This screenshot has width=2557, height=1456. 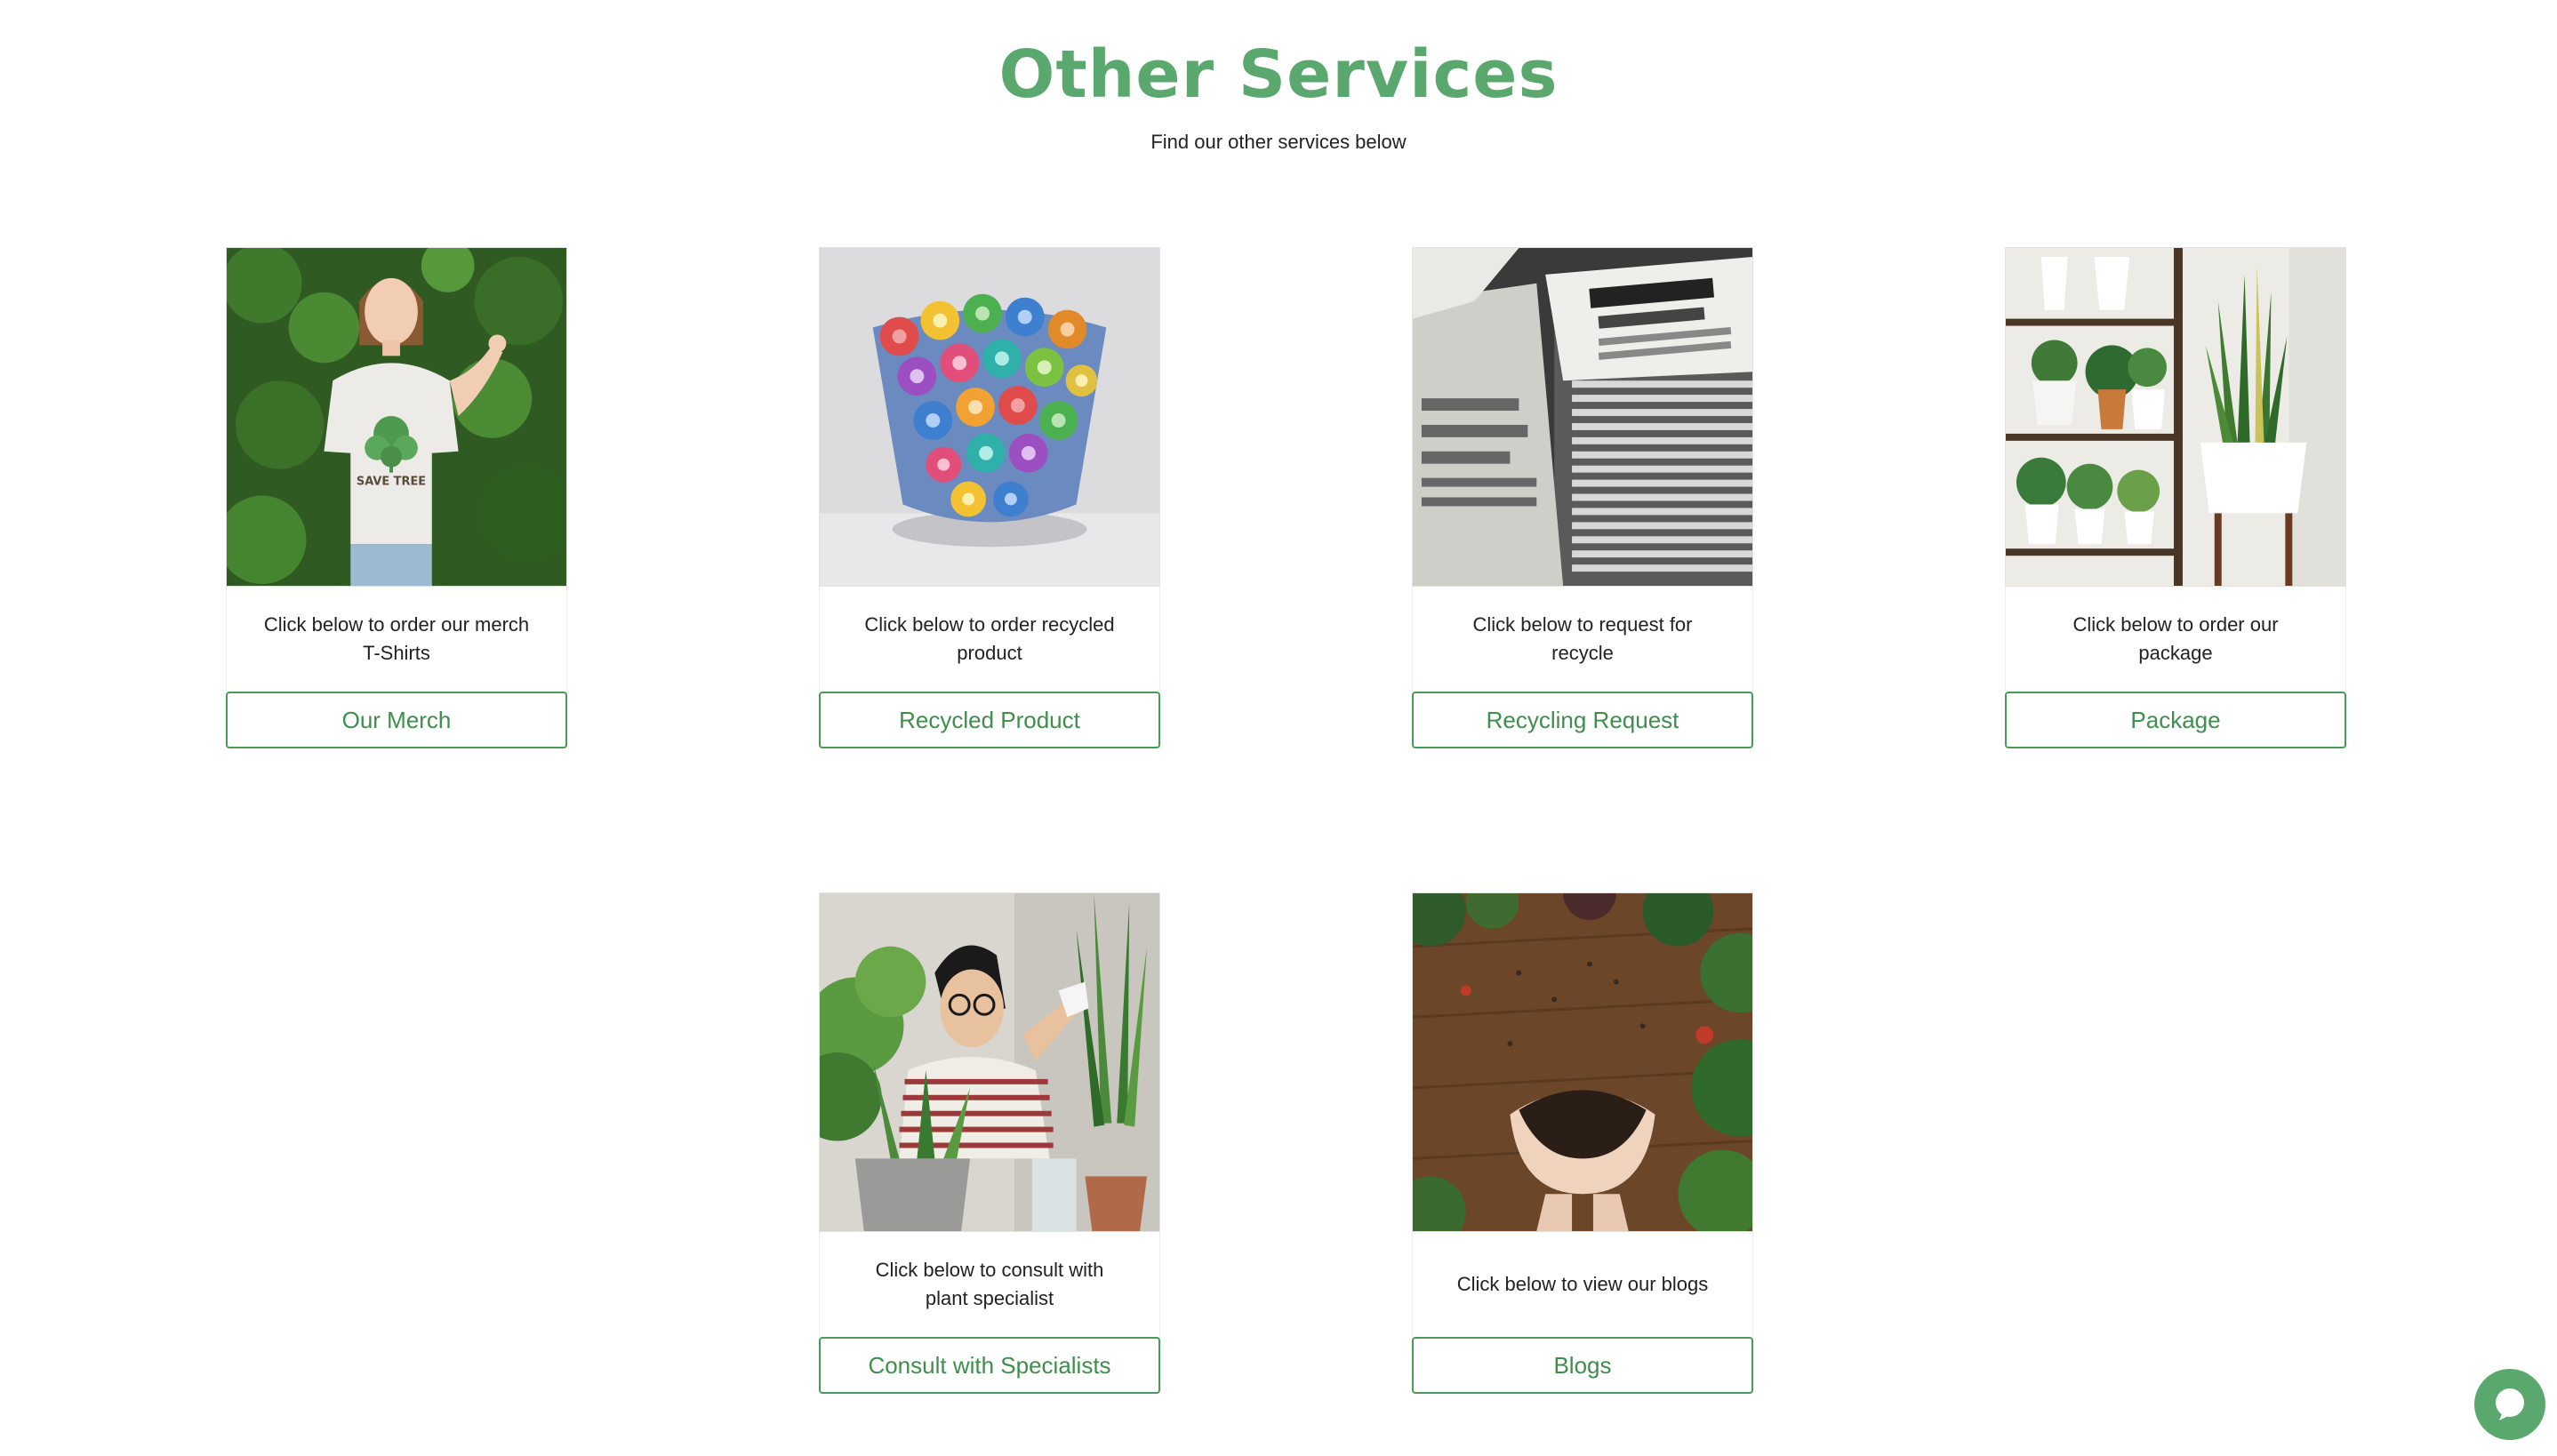 I want to click on page-title: Other Services, so click(x=1278, y=74).